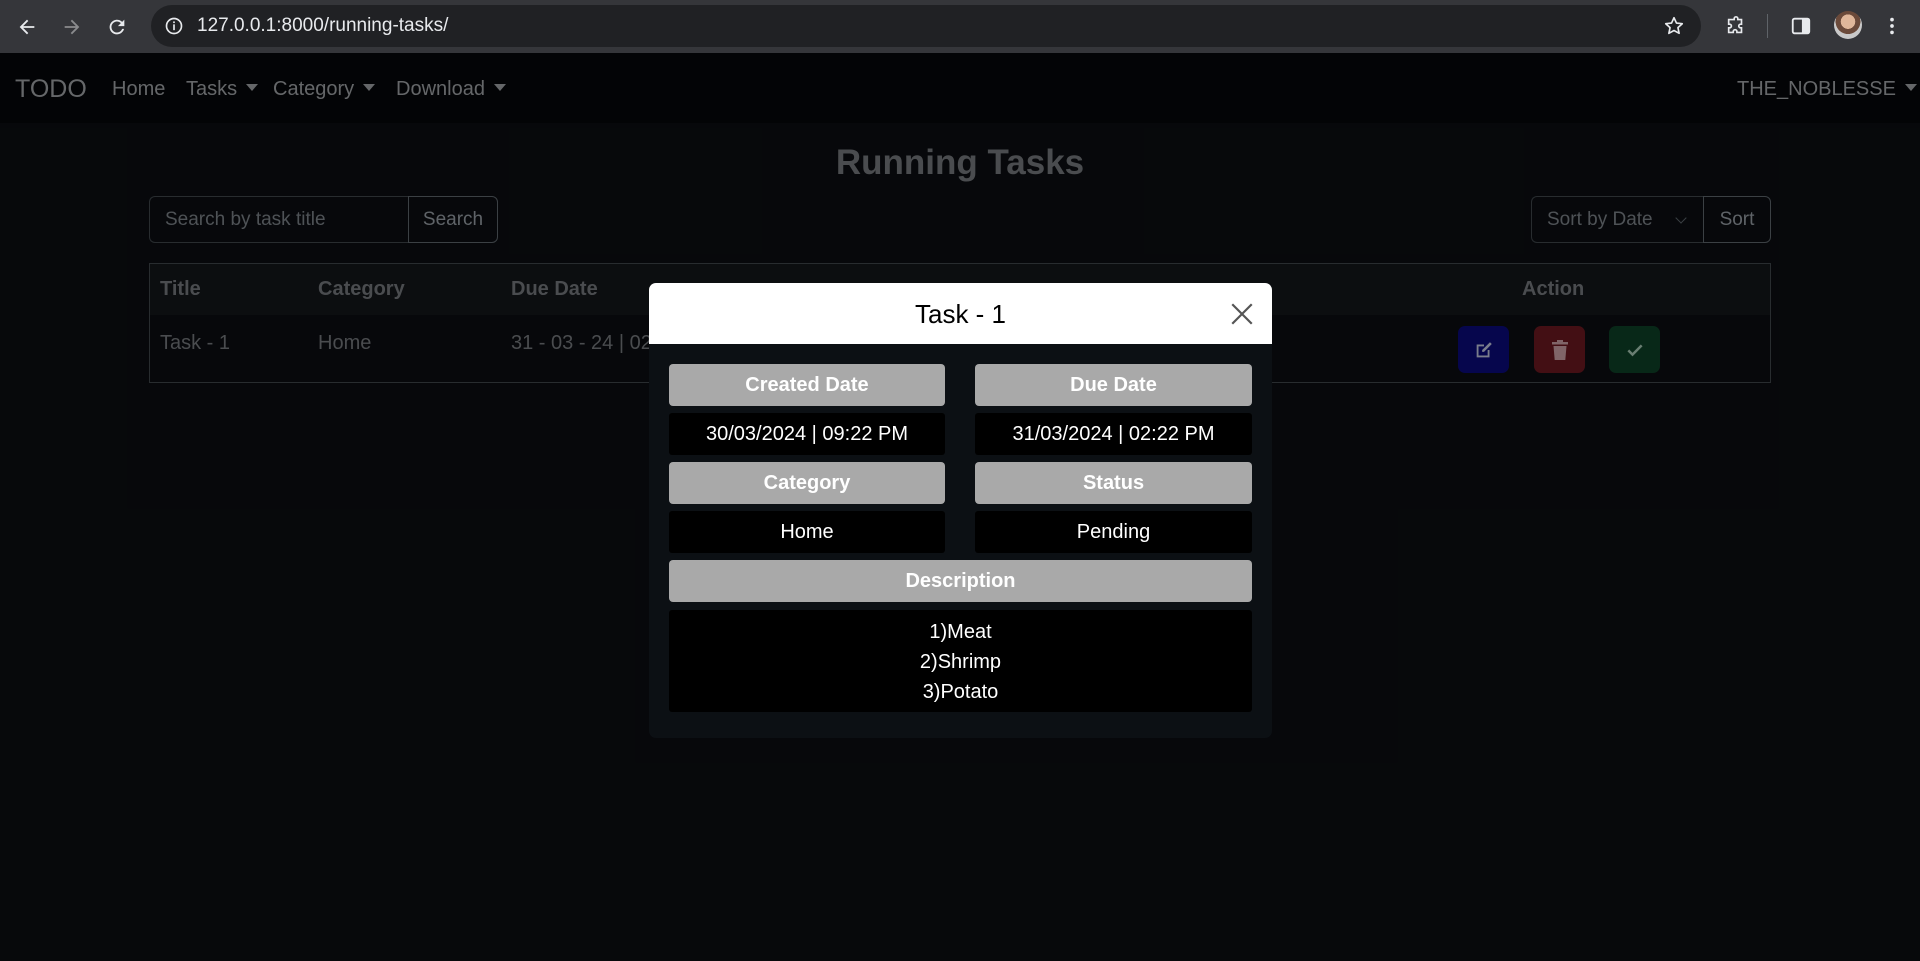  What do you see at coordinates (926, 26) in the screenshot?
I see `address-bar: 127.0.0.1:8000/running-tasks/` at bounding box center [926, 26].